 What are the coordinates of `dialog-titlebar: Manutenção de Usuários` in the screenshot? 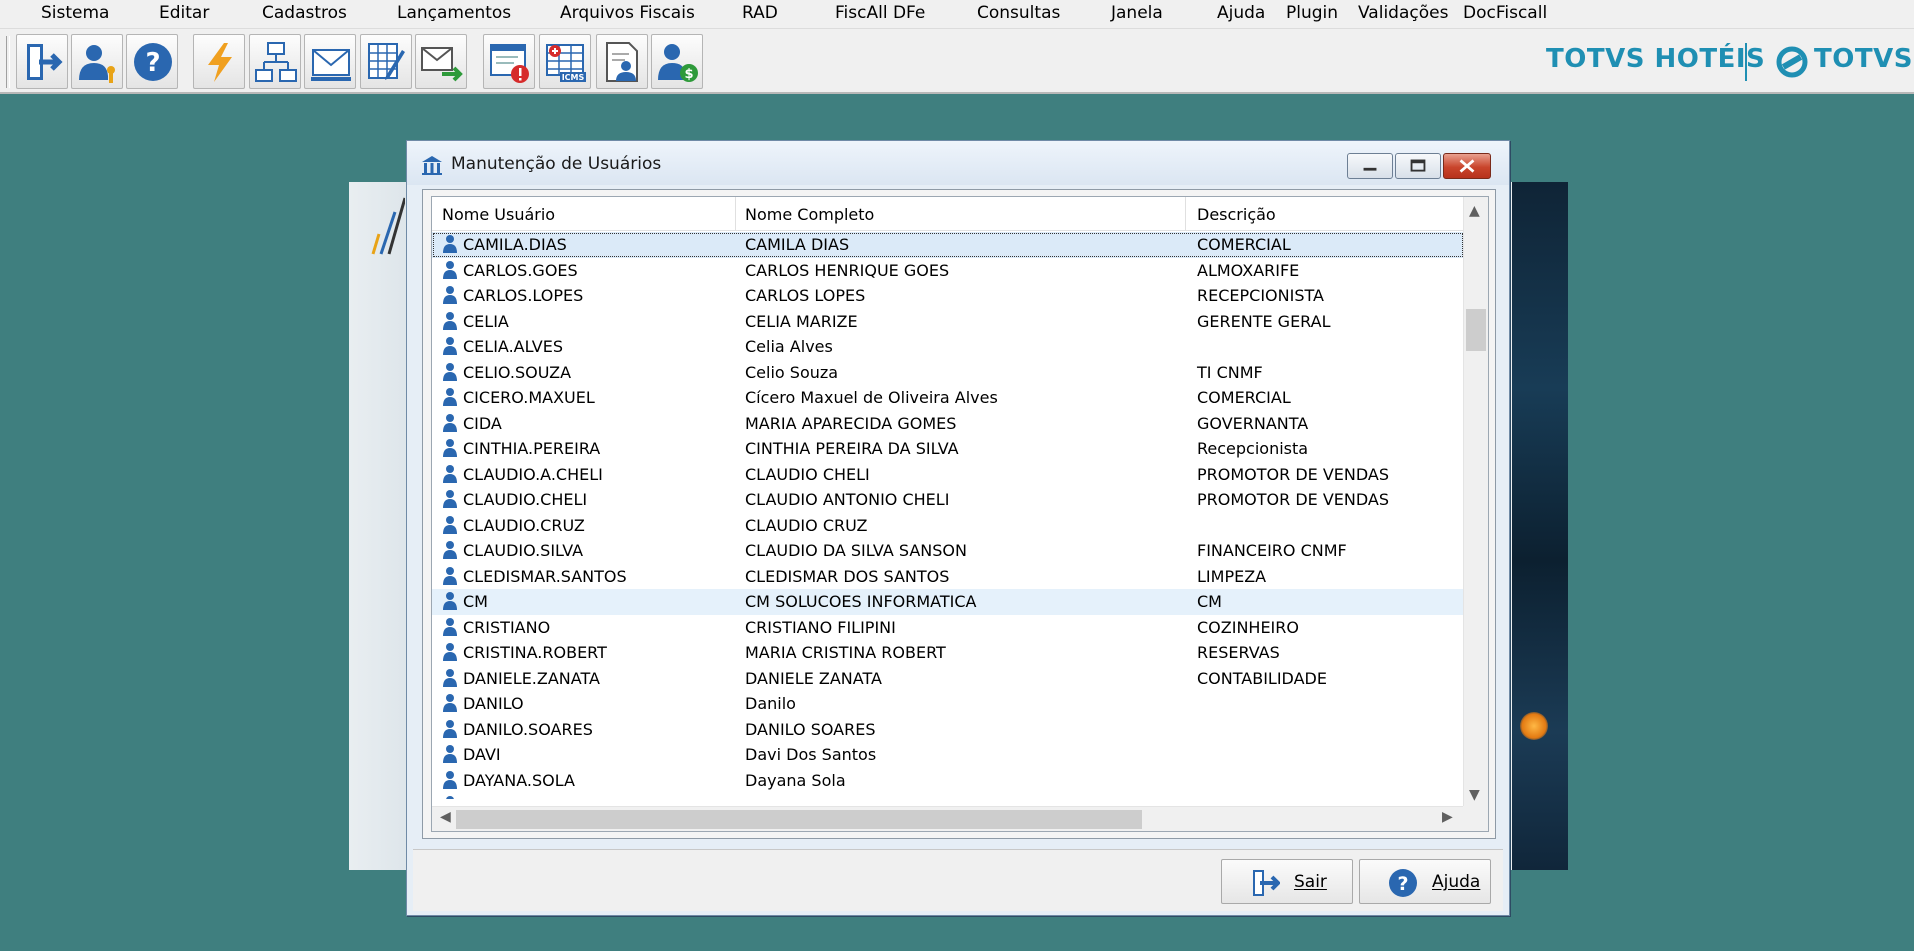 It's located at (958, 163).